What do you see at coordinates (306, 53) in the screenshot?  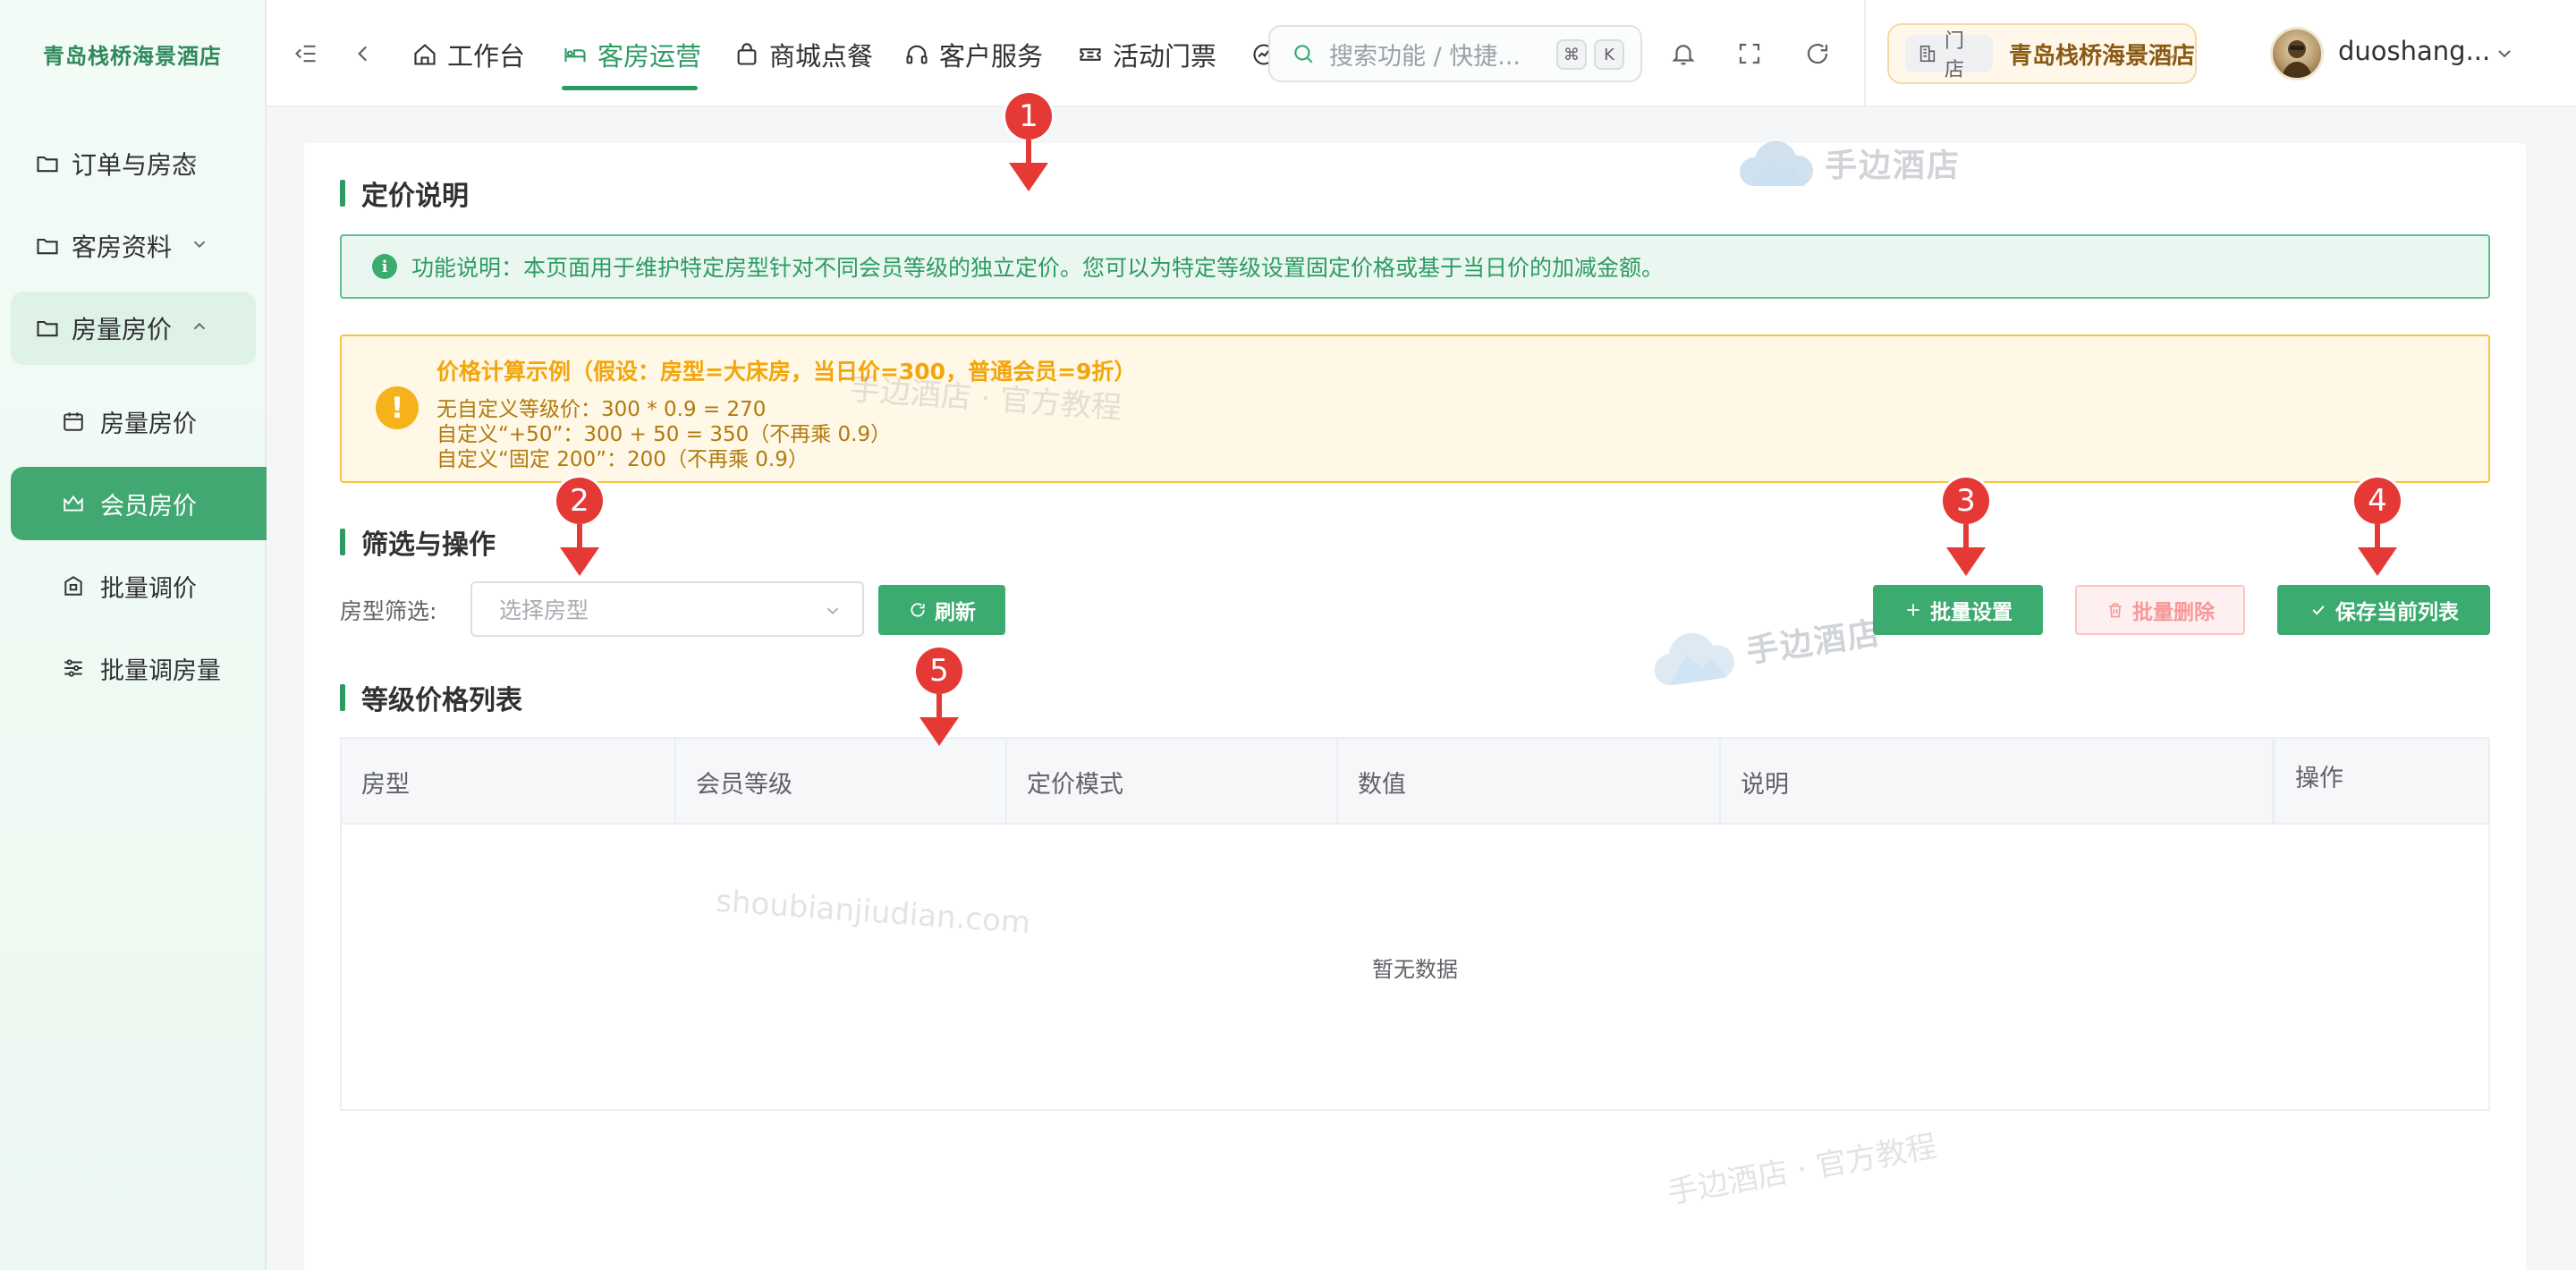 I see `menu-fold-icon` at bounding box center [306, 53].